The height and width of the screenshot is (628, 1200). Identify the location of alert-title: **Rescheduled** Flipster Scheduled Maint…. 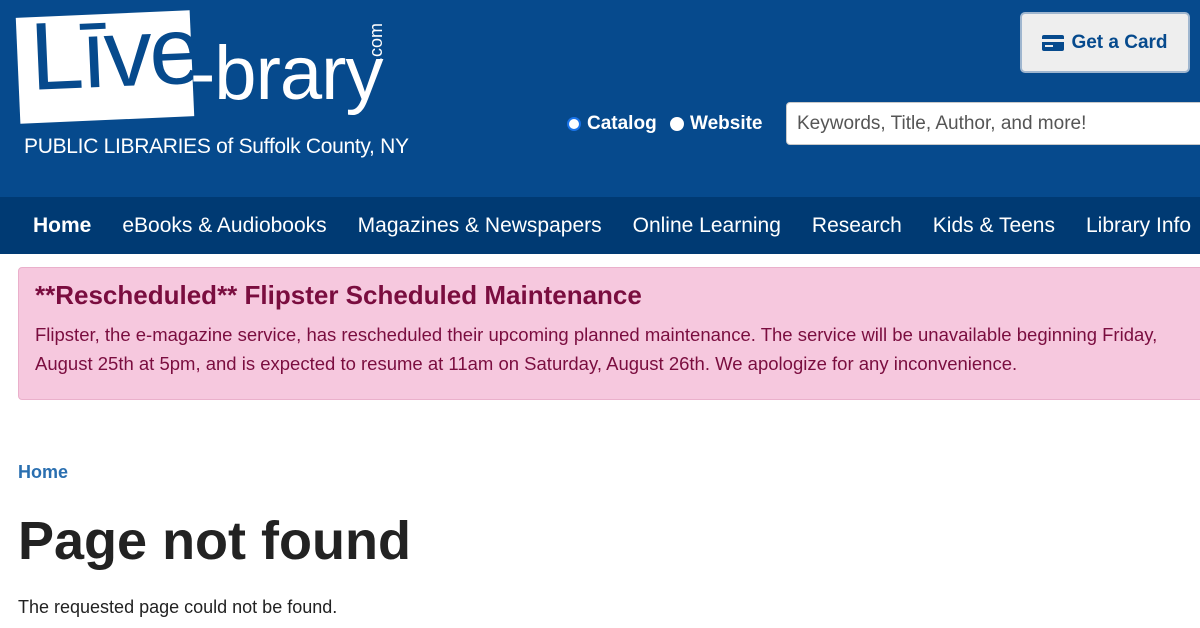
(338, 295).